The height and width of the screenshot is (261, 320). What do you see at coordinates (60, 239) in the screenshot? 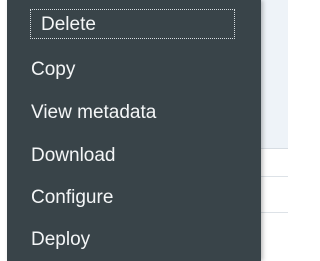
I see `menu-item-deploy: Deploy` at bounding box center [60, 239].